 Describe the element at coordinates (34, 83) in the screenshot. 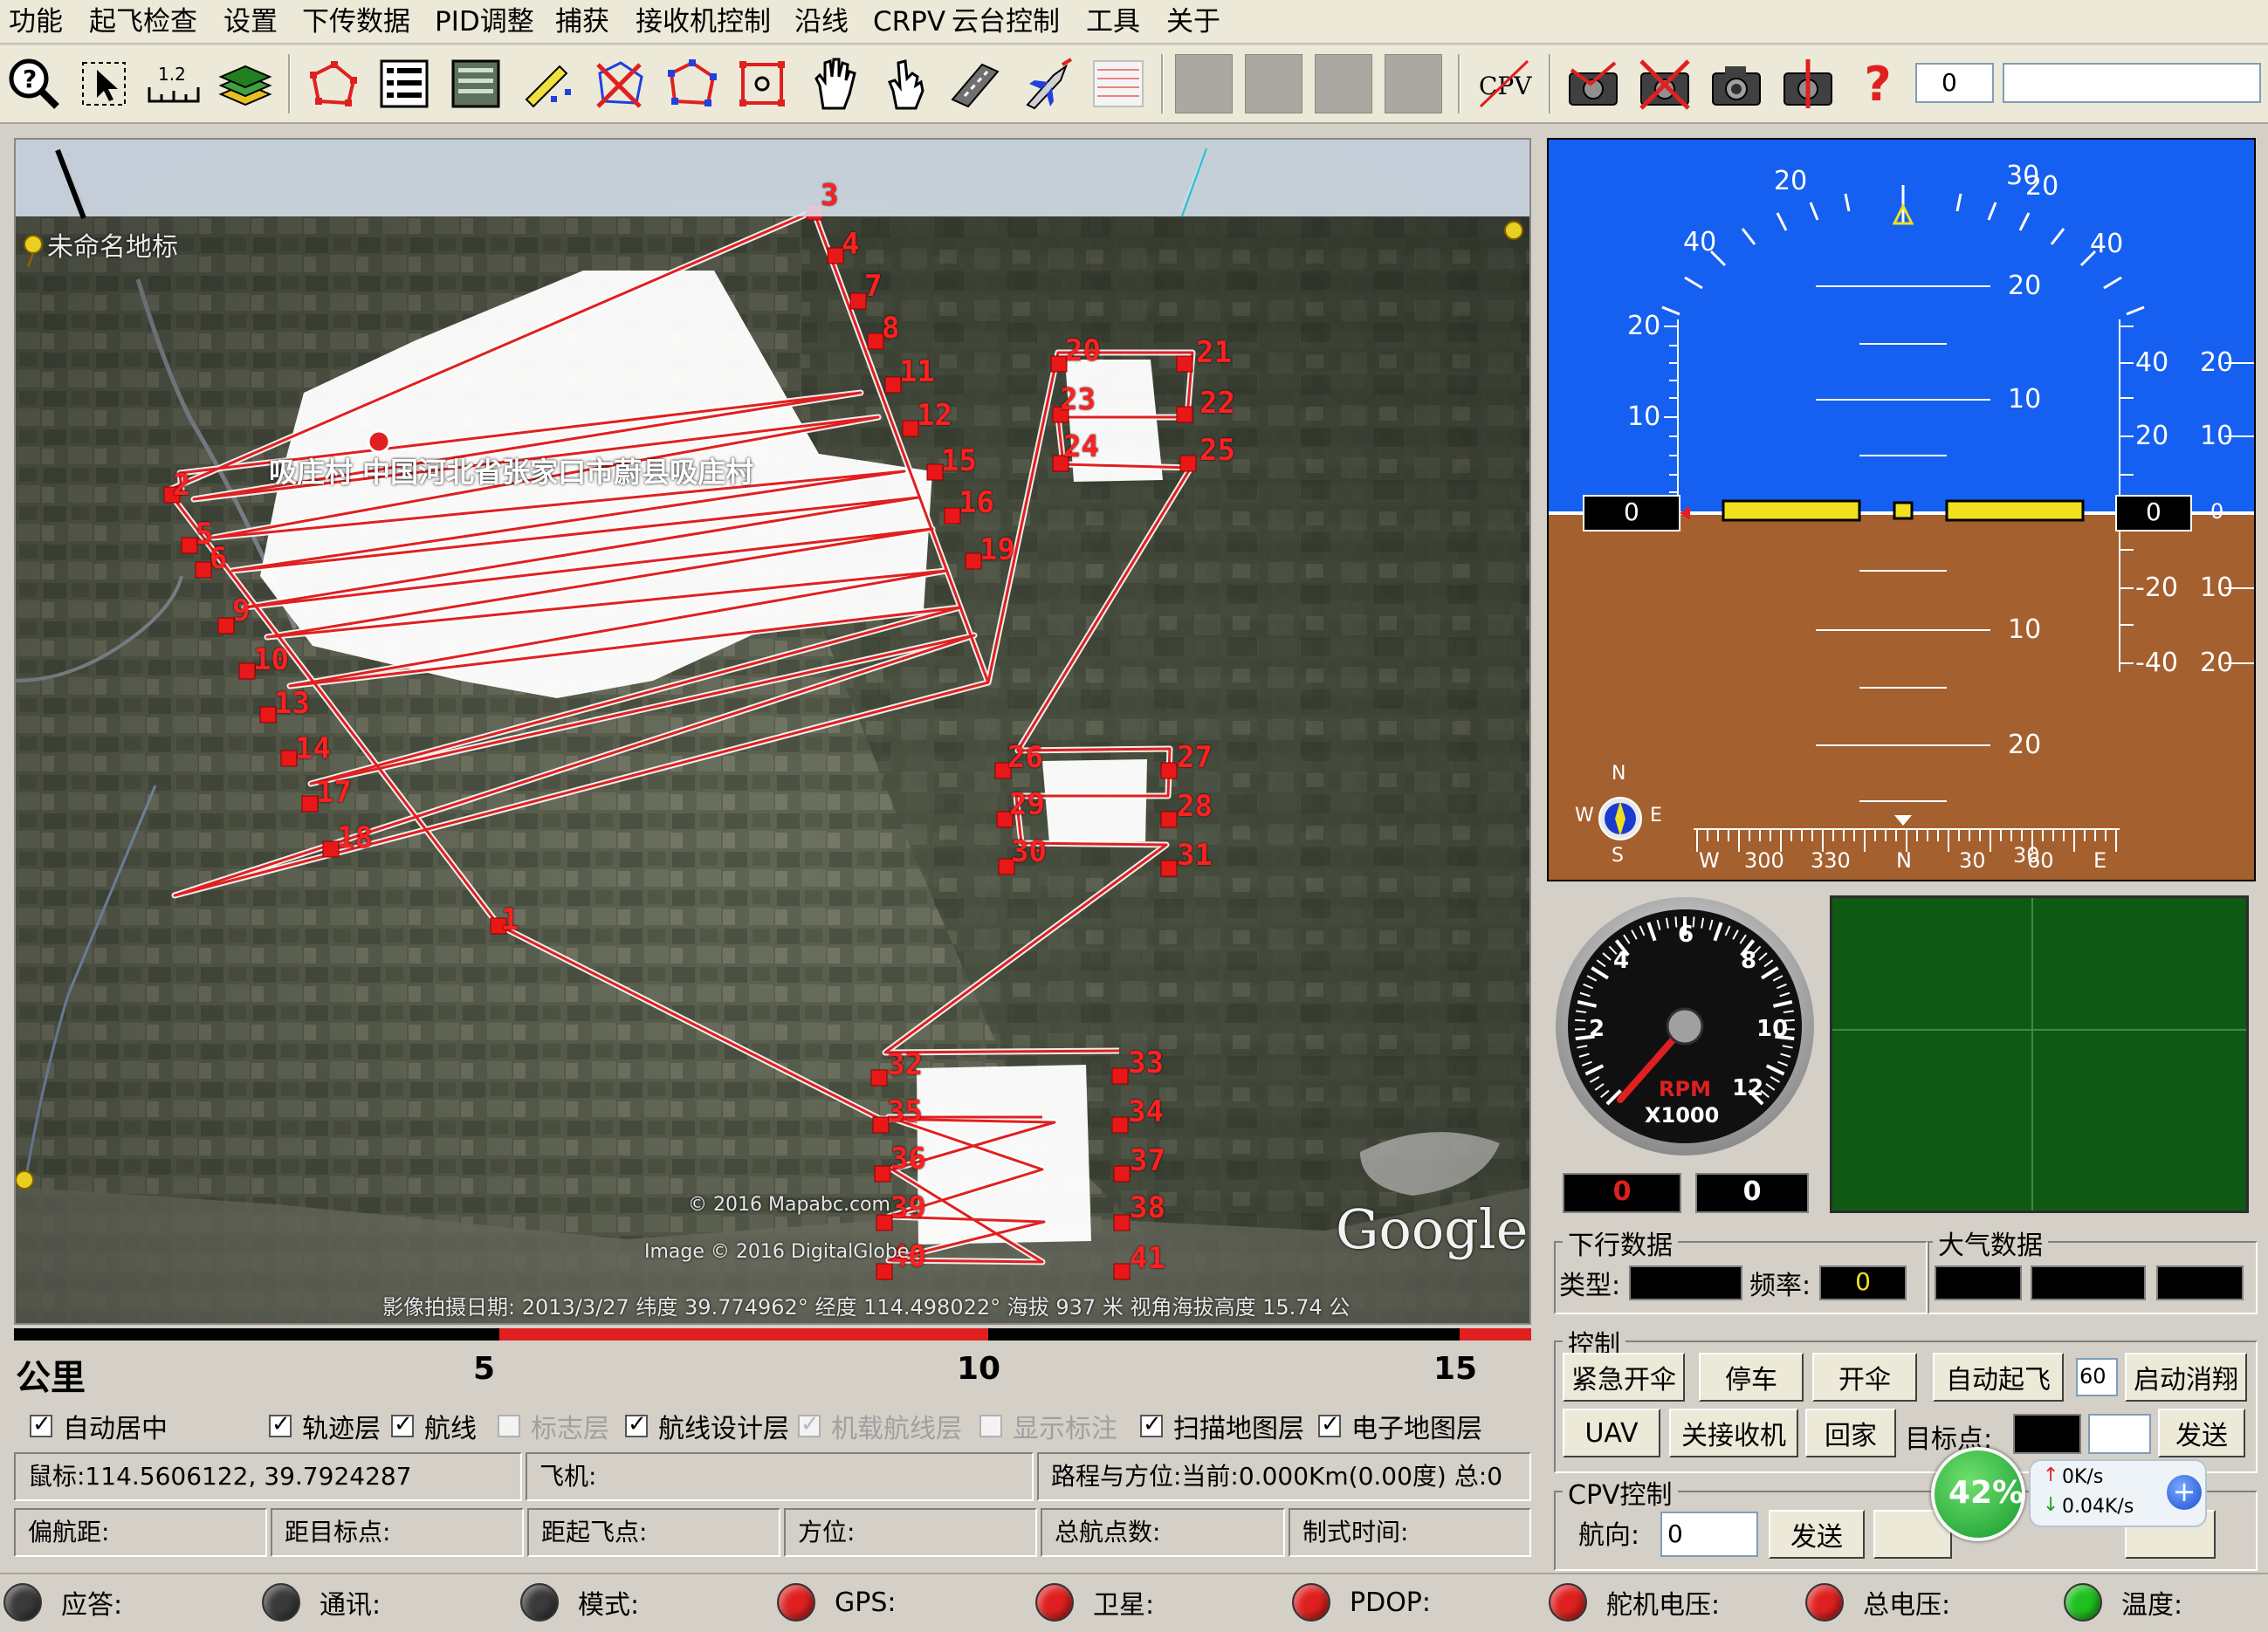

I see `zoom-help-icon: ?` at that location.